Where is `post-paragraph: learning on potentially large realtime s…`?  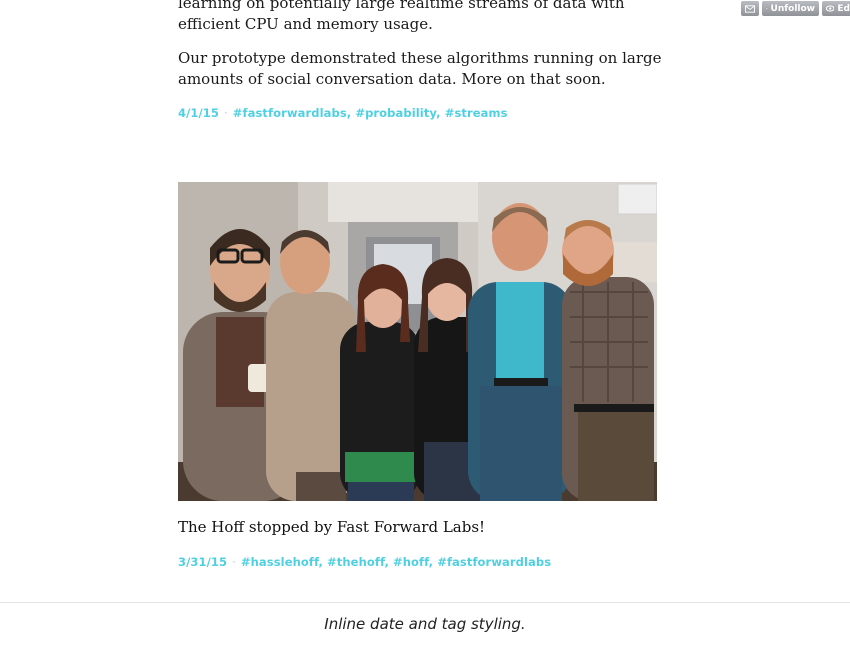
post-paragraph: learning on potentially large realtime s… is located at coordinates (401, 16).